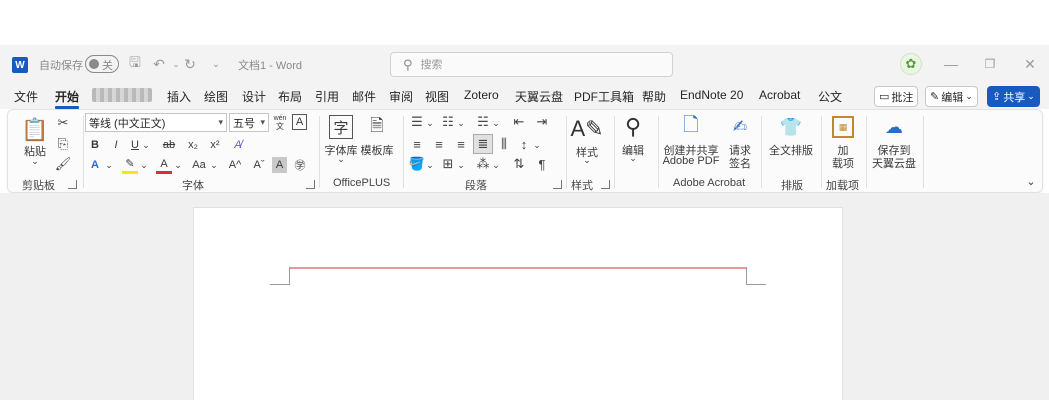 The image size is (1049, 400). What do you see at coordinates (235, 165) in the screenshot?
I see `grow-font-icon: A^` at bounding box center [235, 165].